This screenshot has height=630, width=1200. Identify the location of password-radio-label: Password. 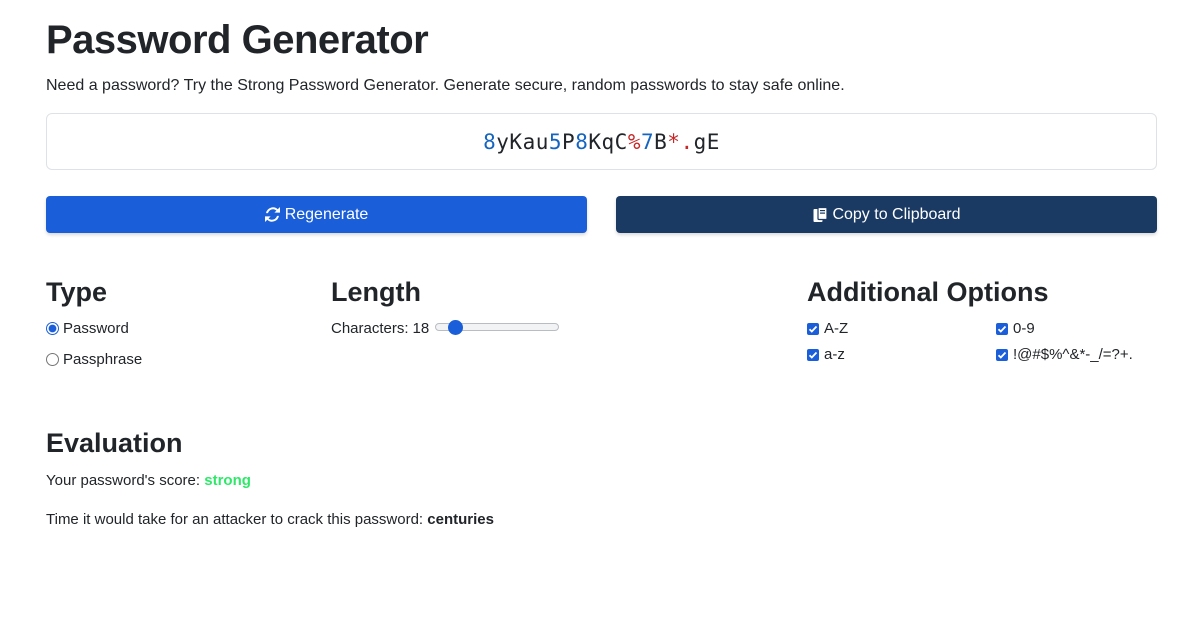
(96, 328).